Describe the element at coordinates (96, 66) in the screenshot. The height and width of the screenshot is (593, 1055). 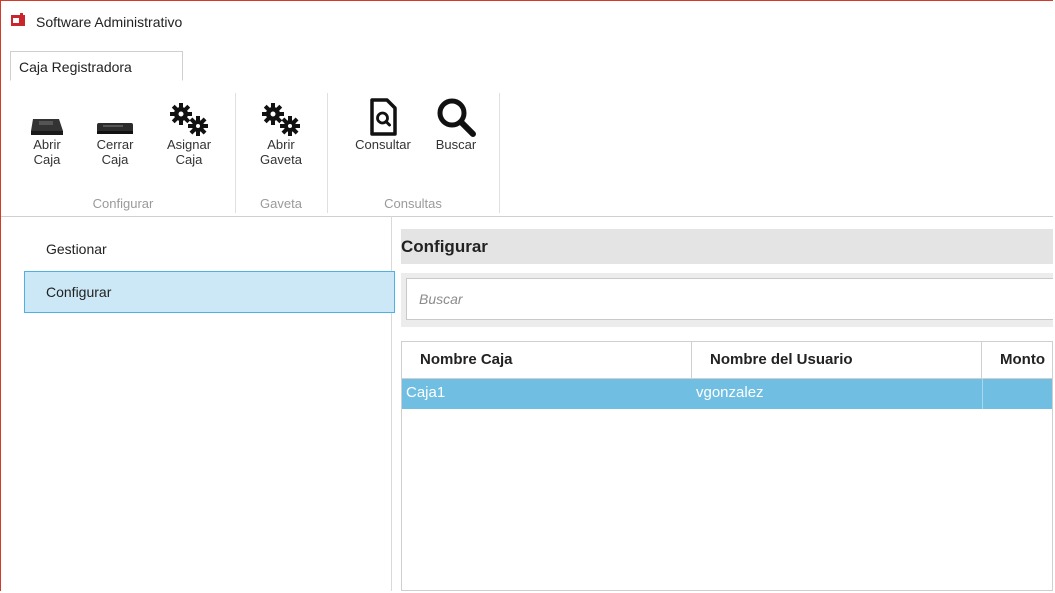
I see `tab-caja-registradora: Caja Registradora` at that location.